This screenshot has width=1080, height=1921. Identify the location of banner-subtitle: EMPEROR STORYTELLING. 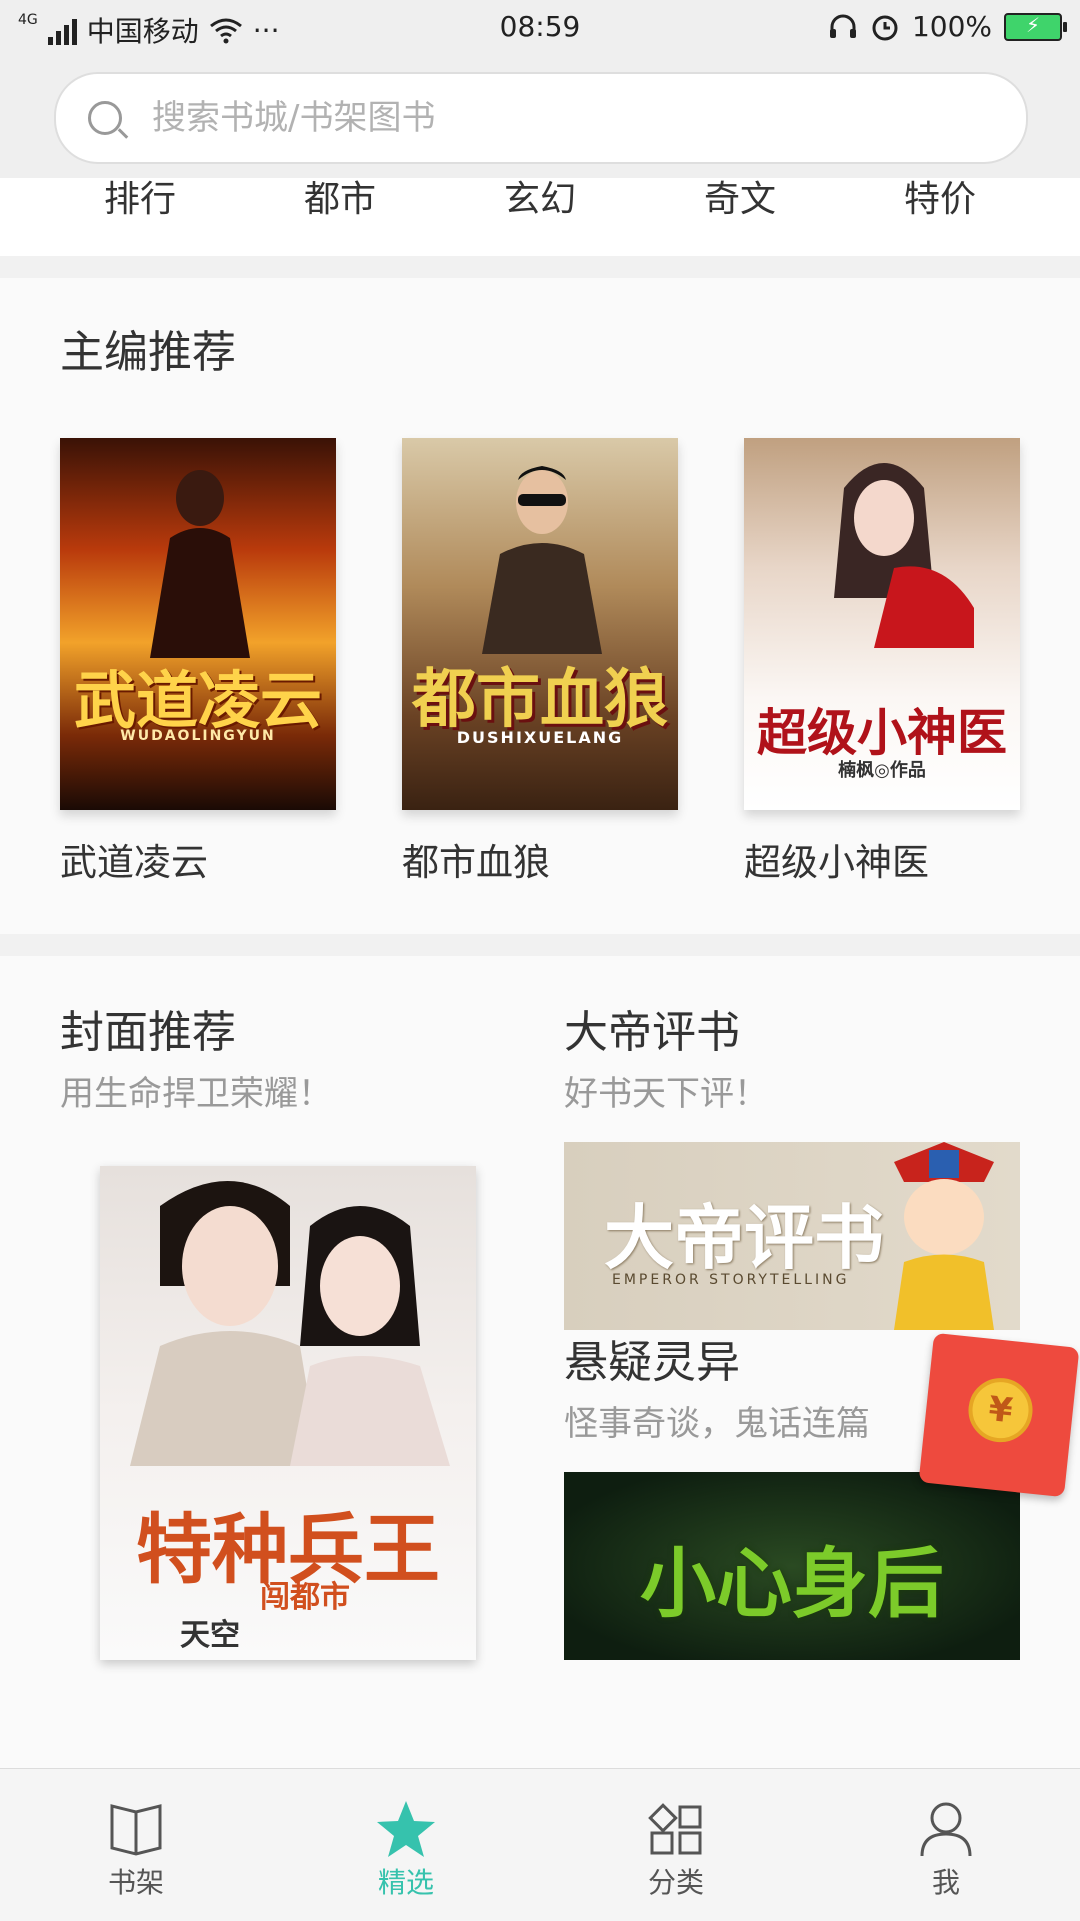
(731, 1280).